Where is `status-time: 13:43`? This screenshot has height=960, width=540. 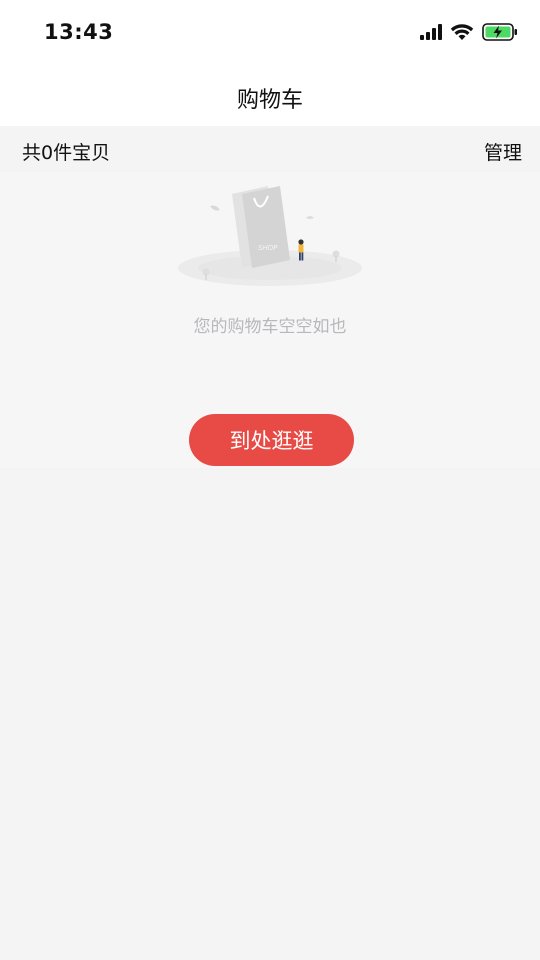 status-time: 13:43 is located at coordinates (79, 32).